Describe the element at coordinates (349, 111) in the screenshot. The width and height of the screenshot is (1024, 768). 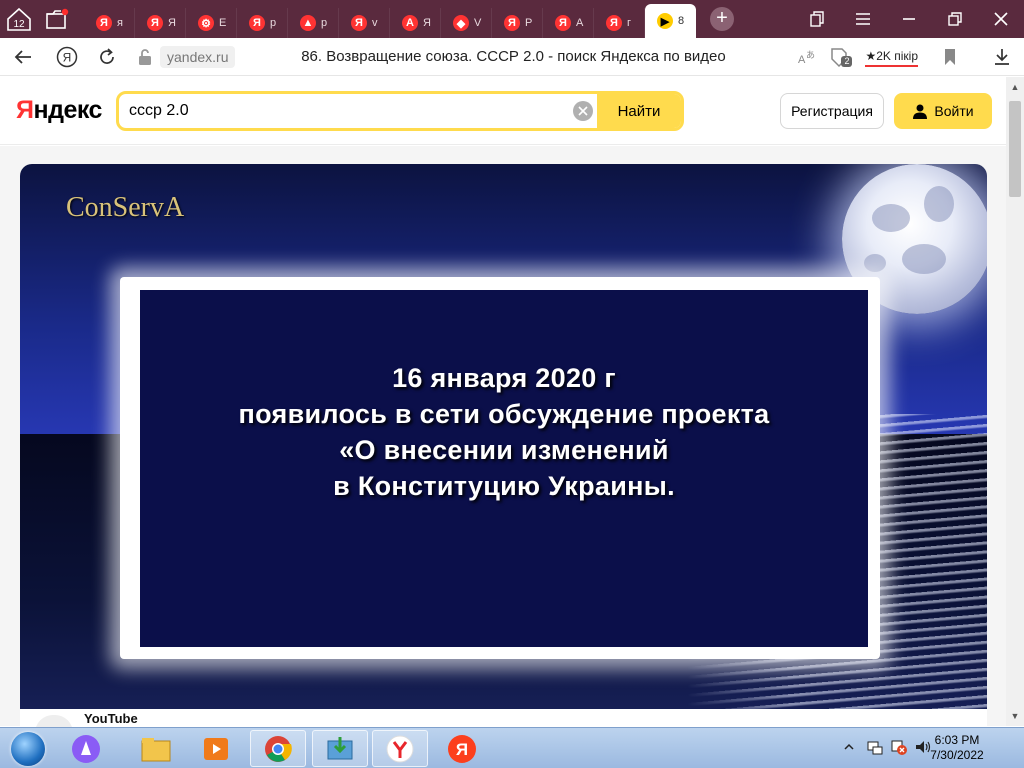
I see `search-input` at that location.